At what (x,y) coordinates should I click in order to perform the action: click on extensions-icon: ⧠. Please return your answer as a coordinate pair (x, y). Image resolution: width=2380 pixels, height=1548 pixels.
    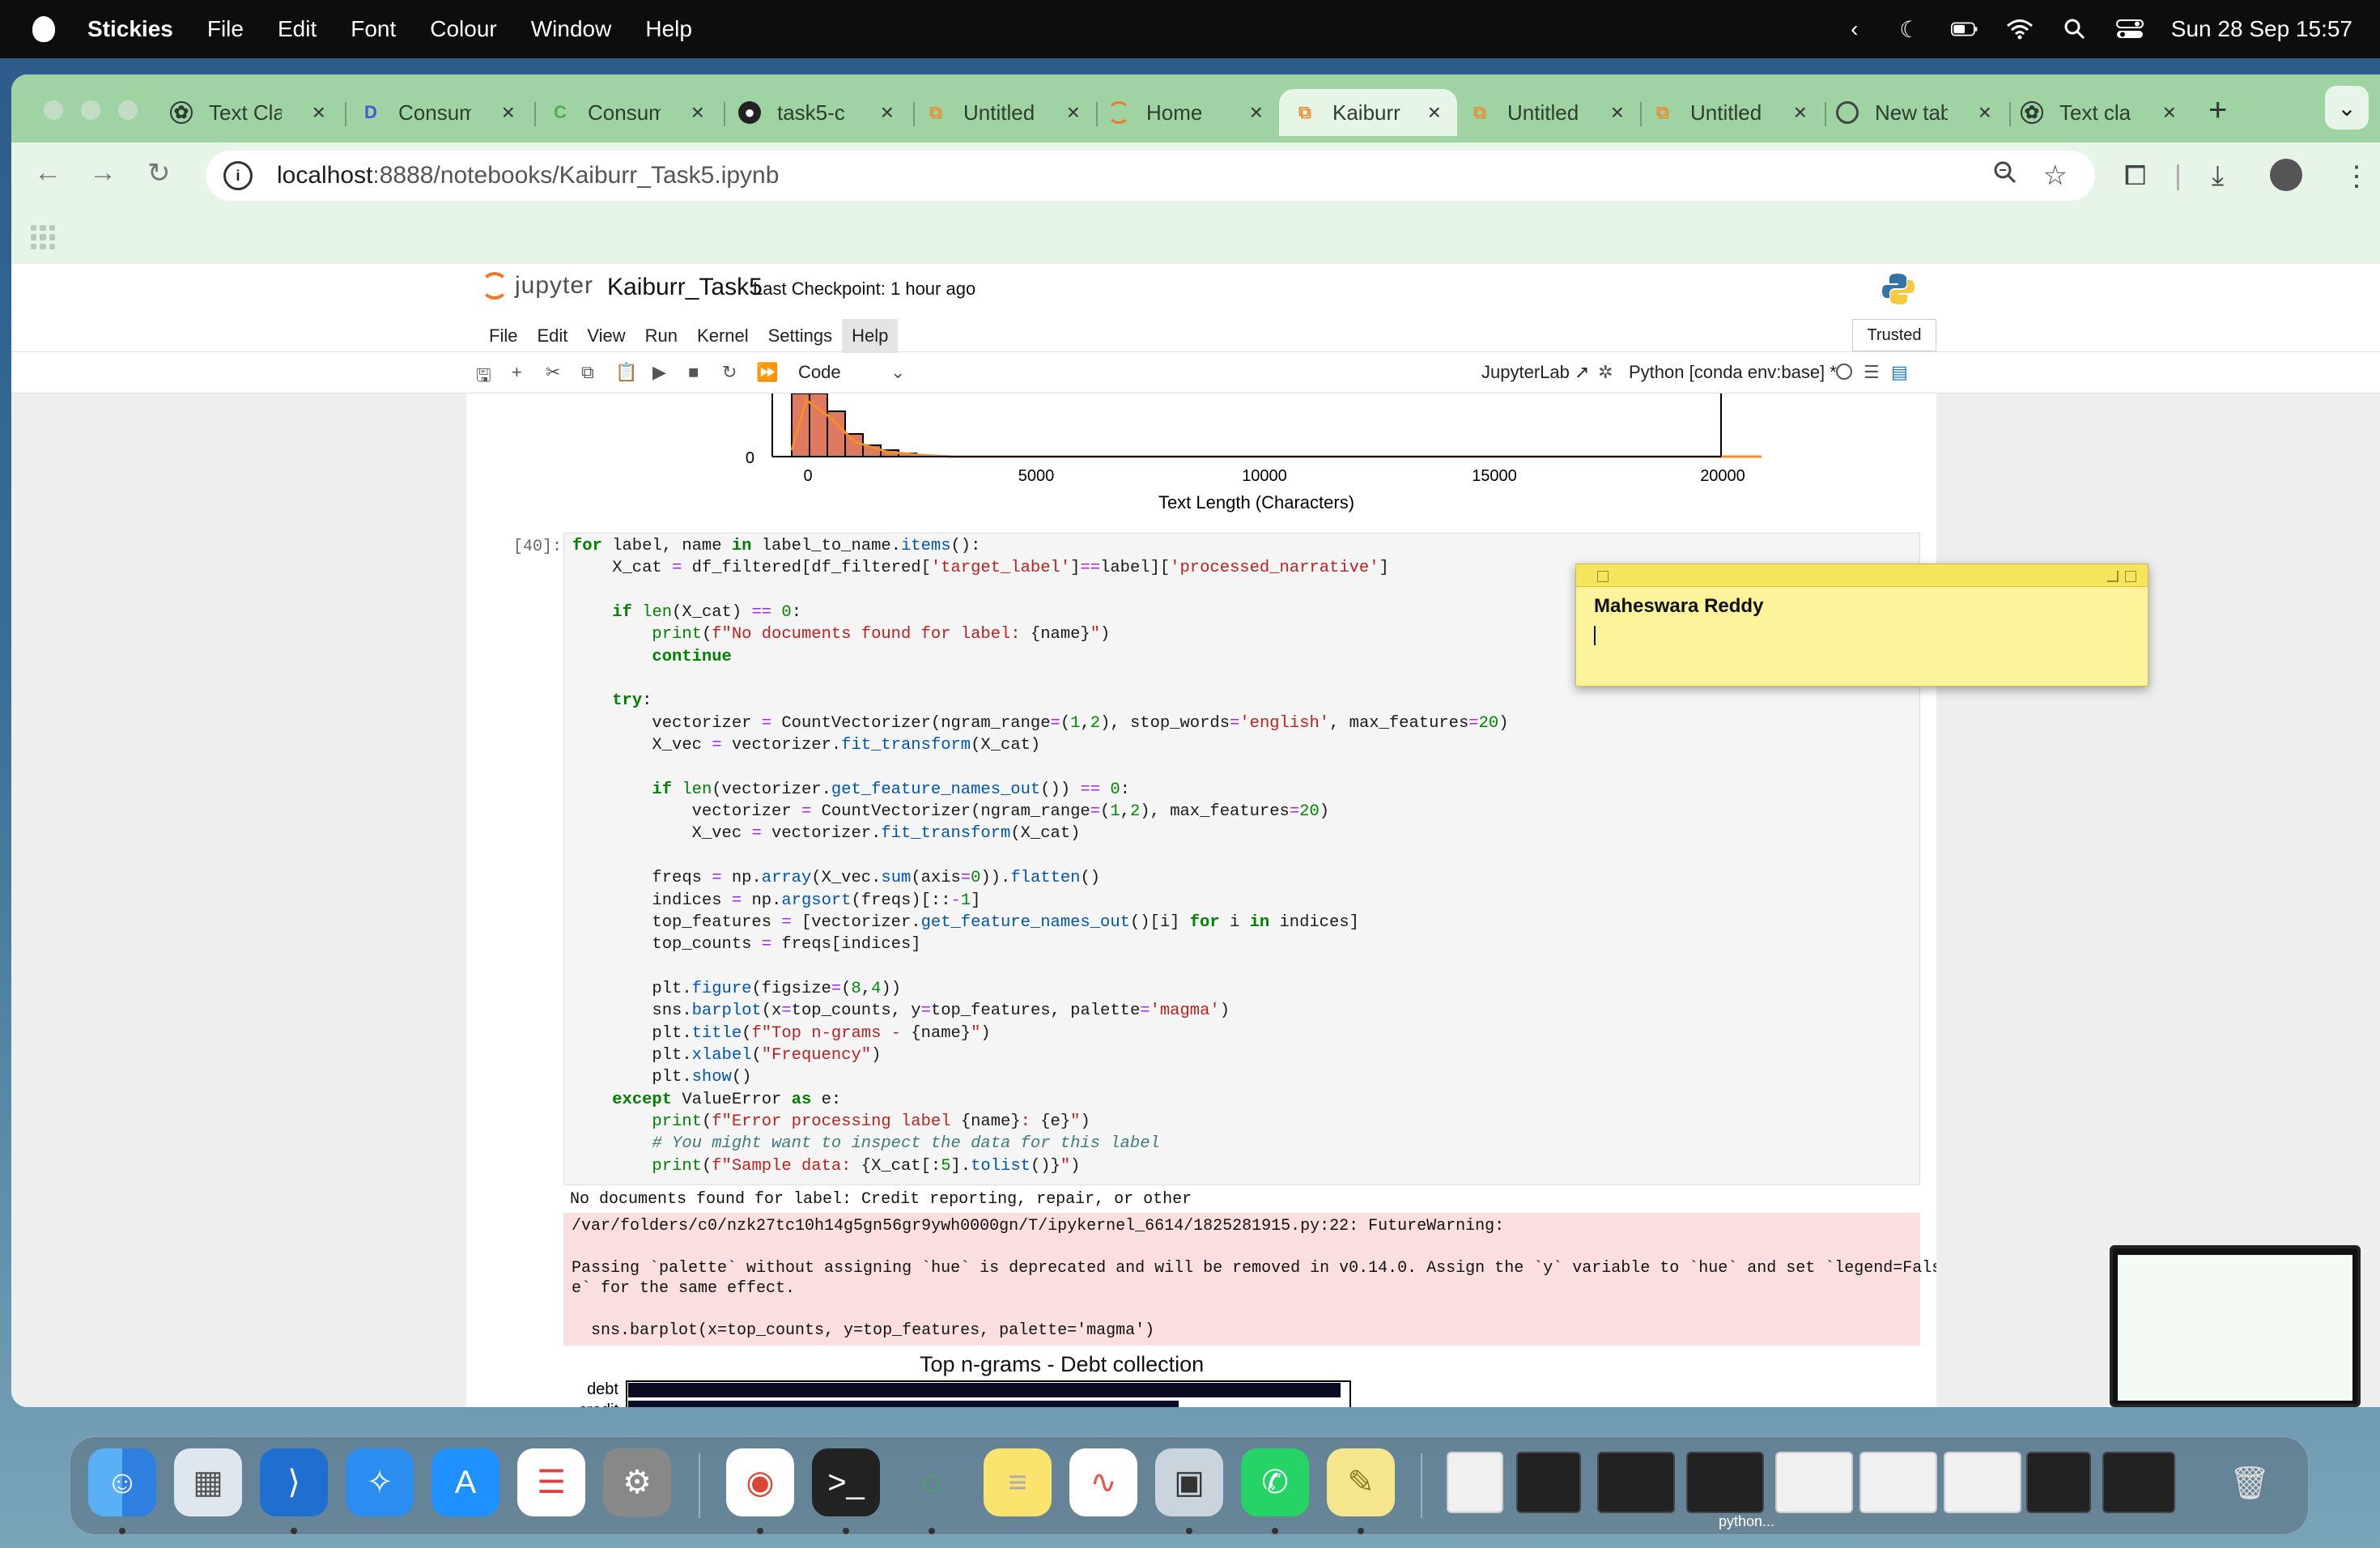
    Looking at the image, I should click on (2135, 176).